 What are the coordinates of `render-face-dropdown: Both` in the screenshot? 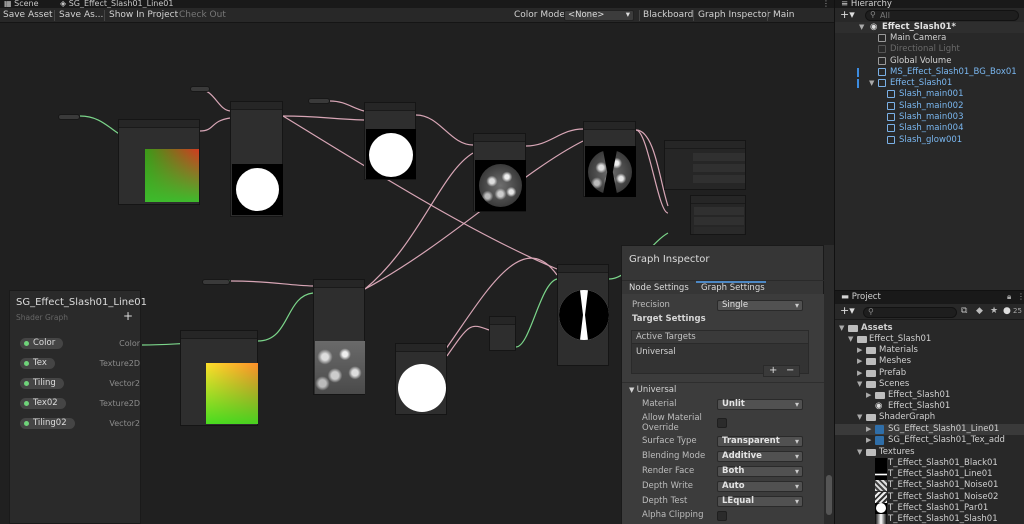 It's located at (760, 471).